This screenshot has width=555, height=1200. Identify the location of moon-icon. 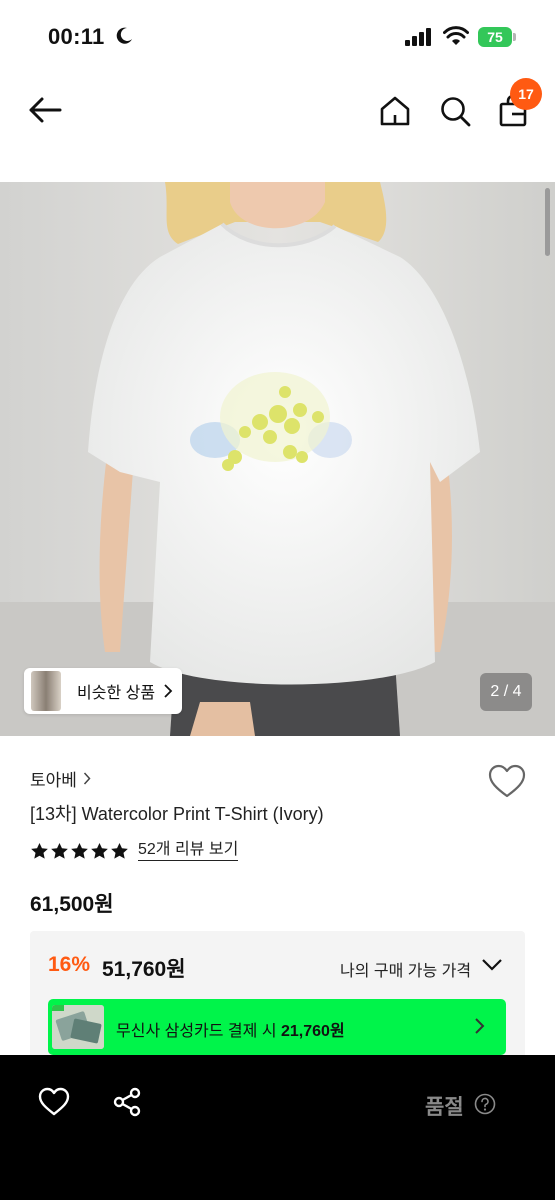
(124, 35).